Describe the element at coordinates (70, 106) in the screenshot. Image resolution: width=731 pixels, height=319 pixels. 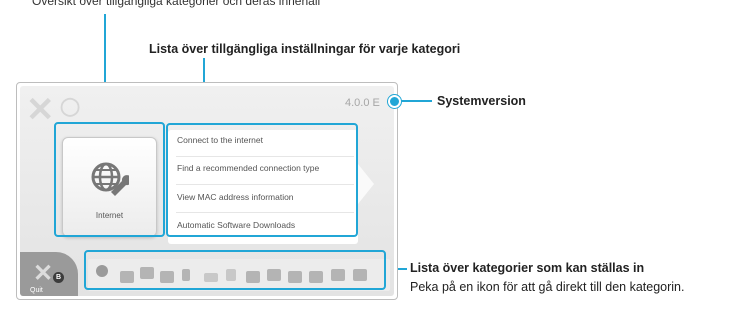
I see `watermark-circle: ◯` at that location.